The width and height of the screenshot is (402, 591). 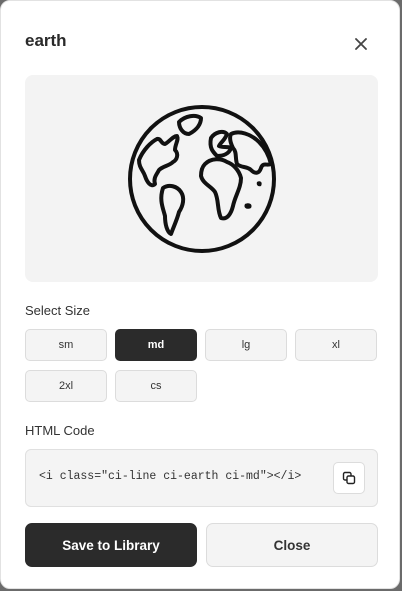 What do you see at coordinates (111, 545) in the screenshot?
I see `save-to-library-button: Save to Library` at bounding box center [111, 545].